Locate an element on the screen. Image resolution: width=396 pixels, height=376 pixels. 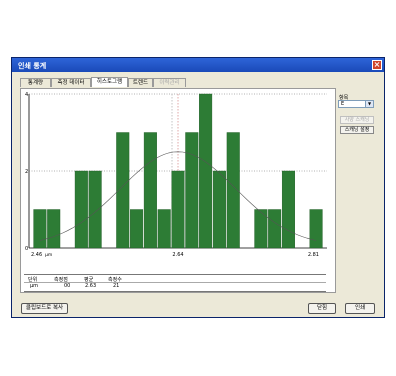
scan-settings-button: 스캐닝 설정 is located at coordinates (357, 130).